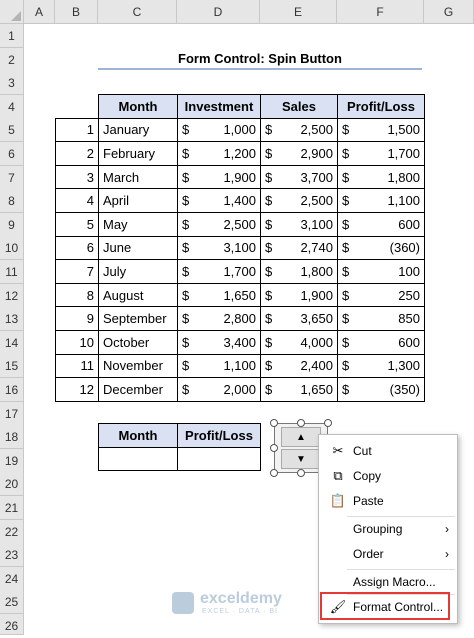 The height and width of the screenshot is (638, 474). I want to click on month-cell: November, so click(138, 366).